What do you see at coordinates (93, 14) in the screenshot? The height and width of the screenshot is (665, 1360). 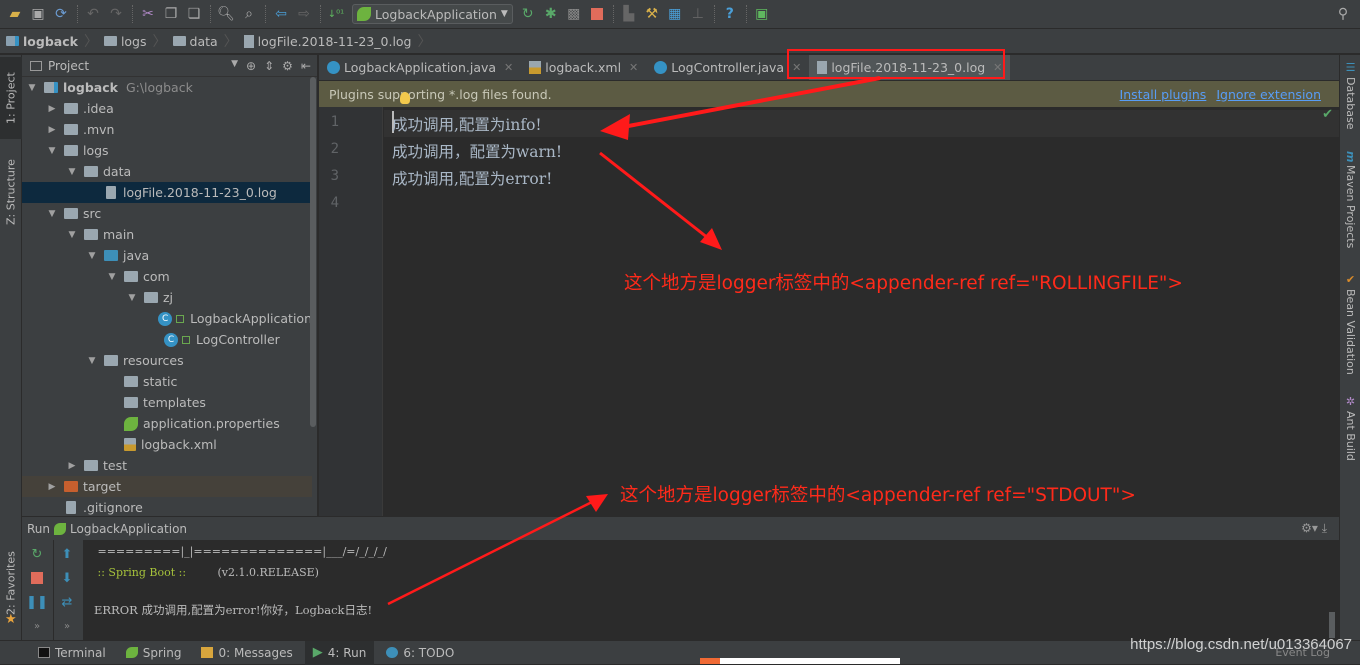 I see `undo-icon: ↶` at bounding box center [93, 14].